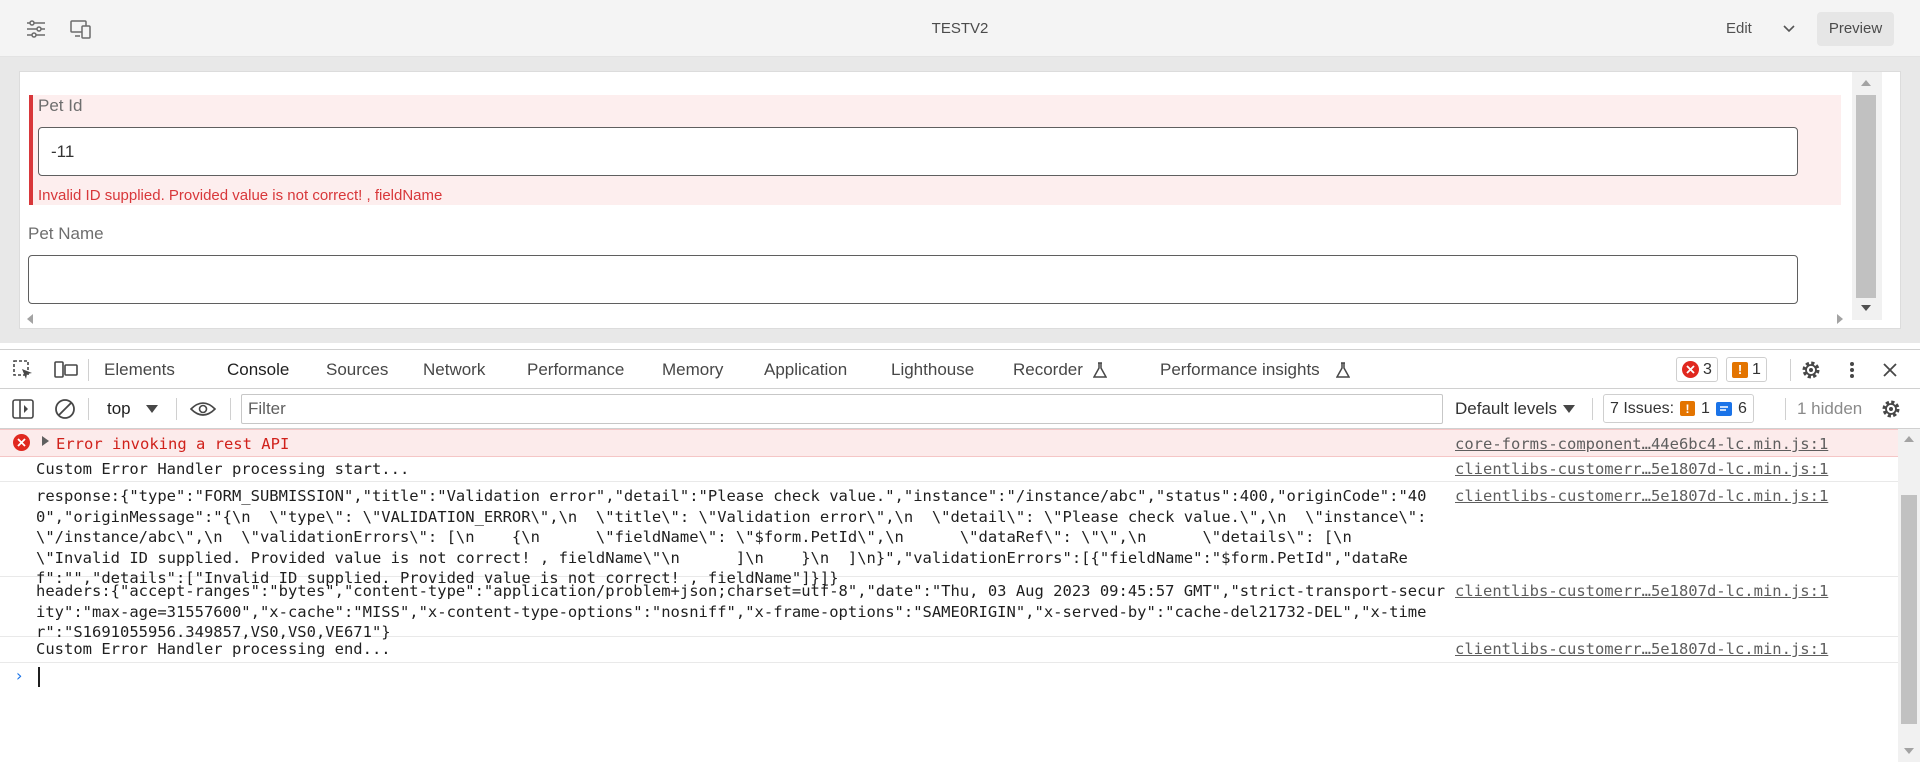 Image resolution: width=1920 pixels, height=762 pixels. What do you see at coordinates (36, 29) in the screenshot?
I see `sliders-icon` at bounding box center [36, 29].